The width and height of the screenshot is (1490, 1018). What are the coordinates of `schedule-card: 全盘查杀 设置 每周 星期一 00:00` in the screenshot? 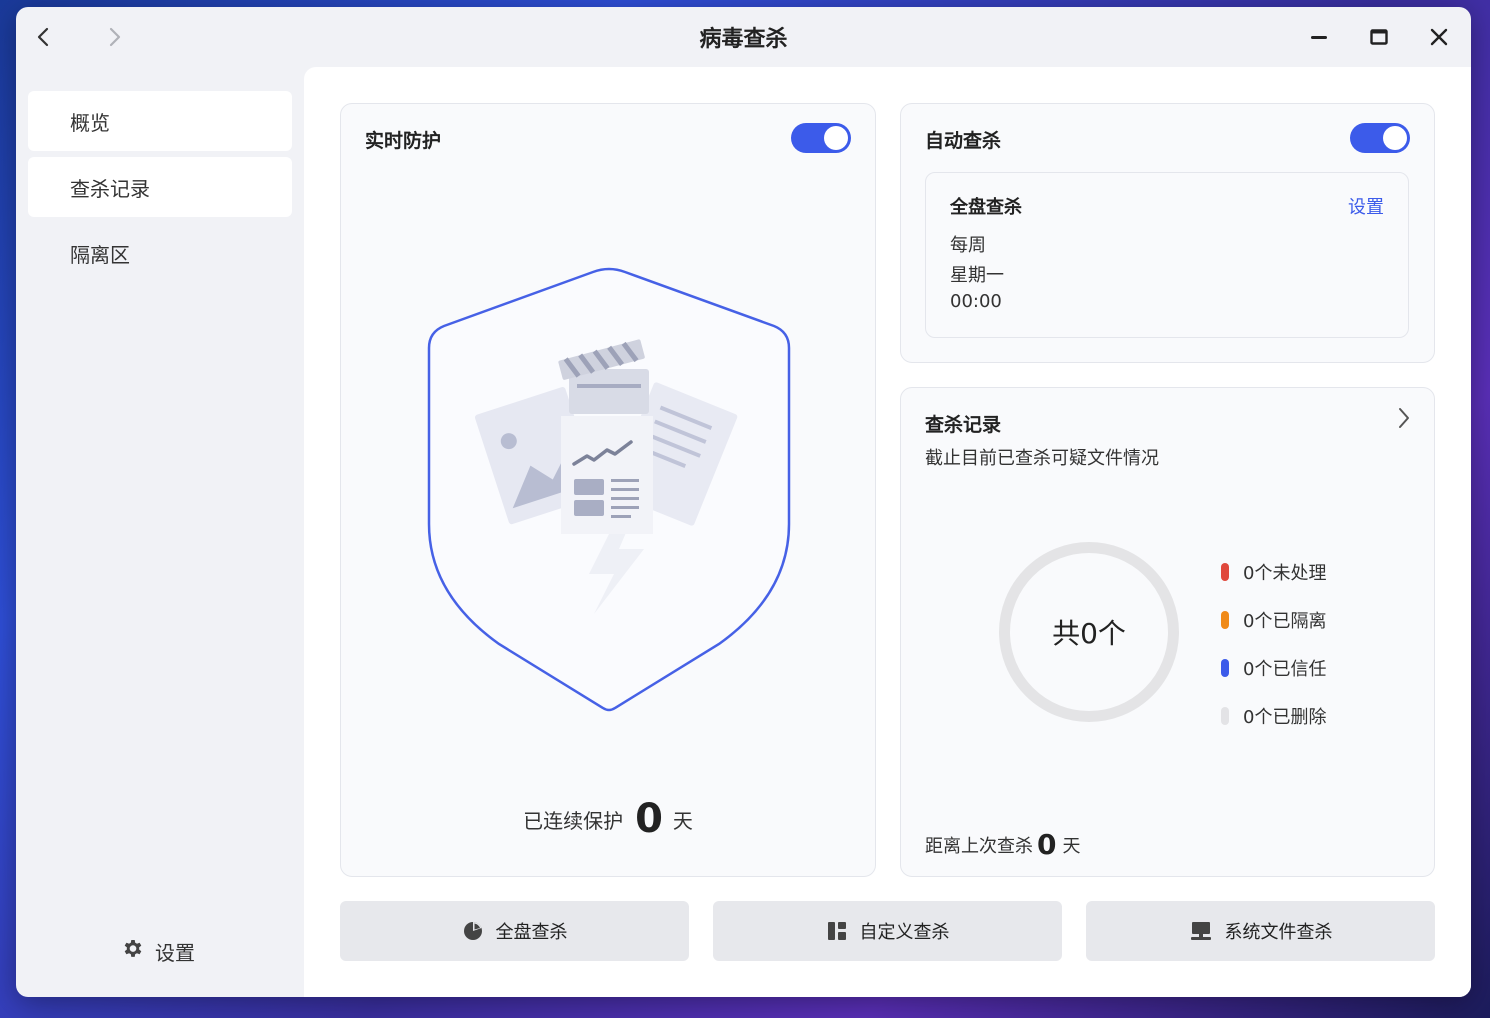 It's located at (1167, 255).